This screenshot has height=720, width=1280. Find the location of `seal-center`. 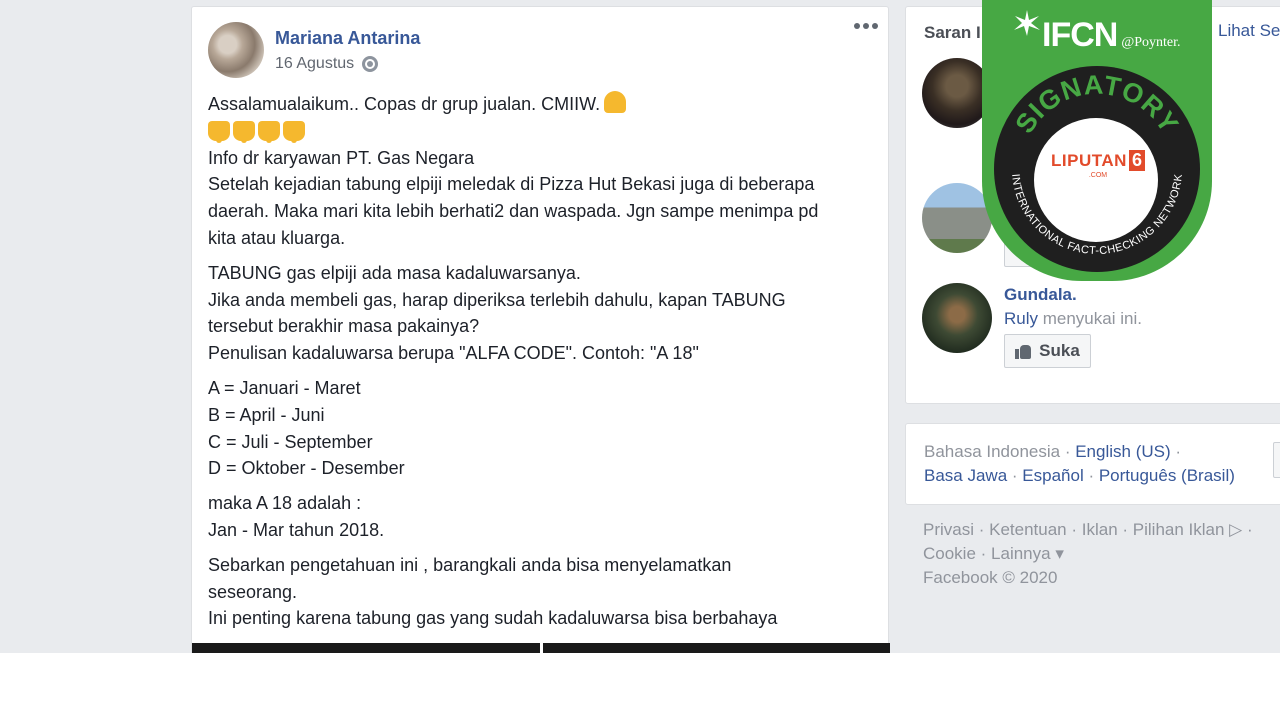

seal-center is located at coordinates (1096, 180).